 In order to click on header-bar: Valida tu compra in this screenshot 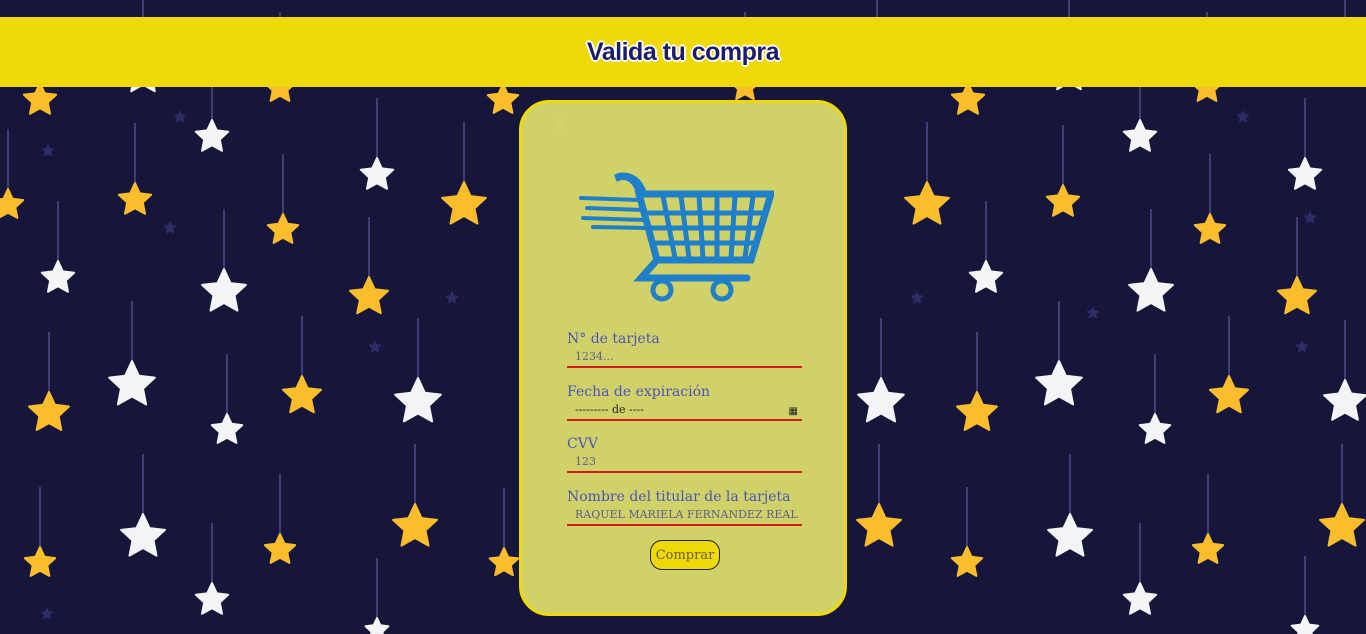, I will do `click(683, 52)`.